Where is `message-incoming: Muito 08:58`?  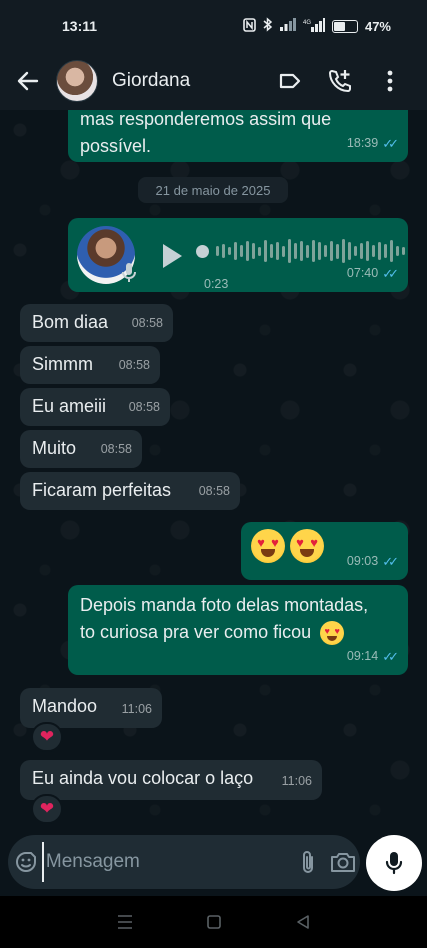 message-incoming: Muito 08:58 is located at coordinates (81, 449).